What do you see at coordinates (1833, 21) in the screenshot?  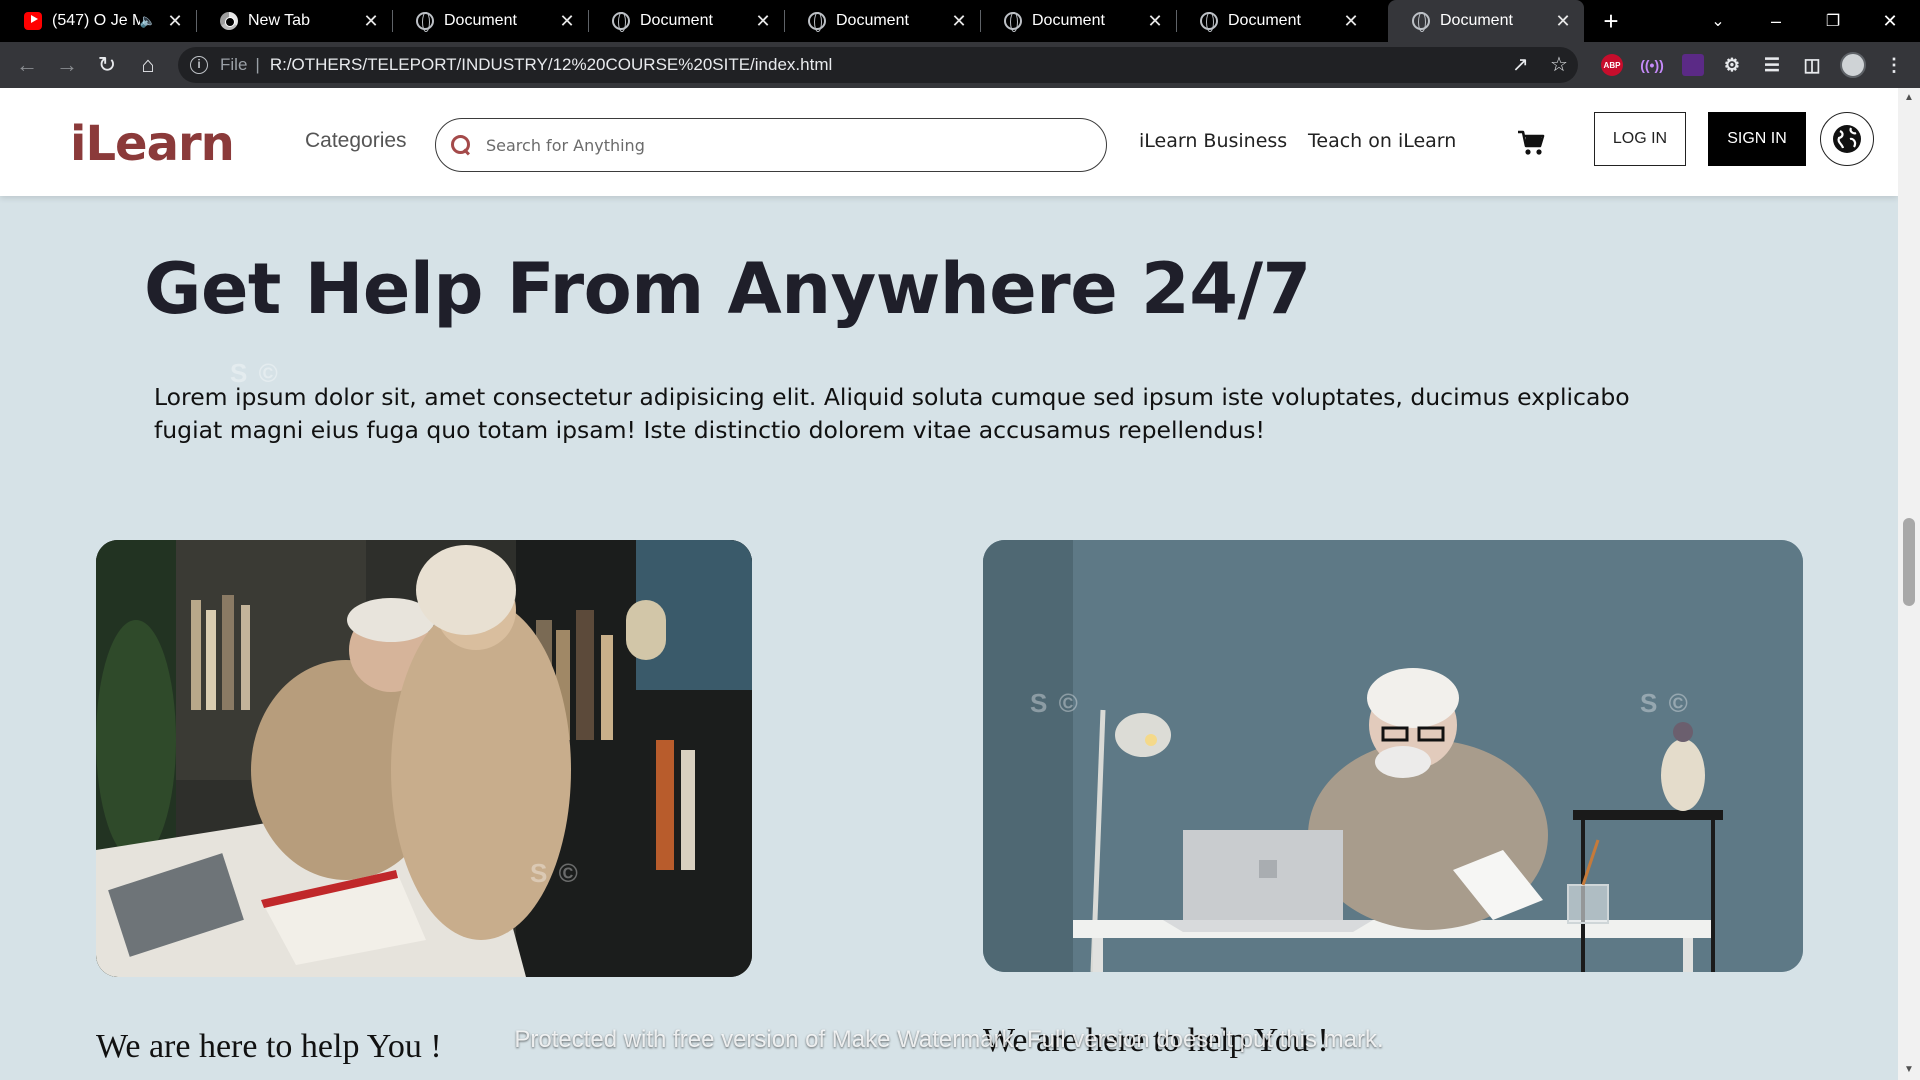 I see `restore-button: ❐` at bounding box center [1833, 21].